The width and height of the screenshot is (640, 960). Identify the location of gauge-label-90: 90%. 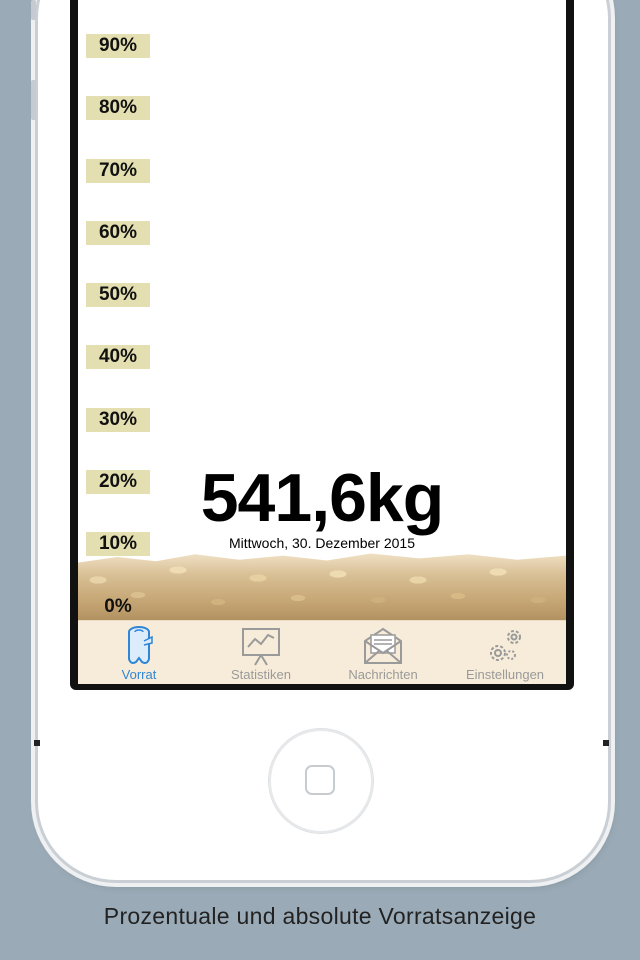
(118, 46).